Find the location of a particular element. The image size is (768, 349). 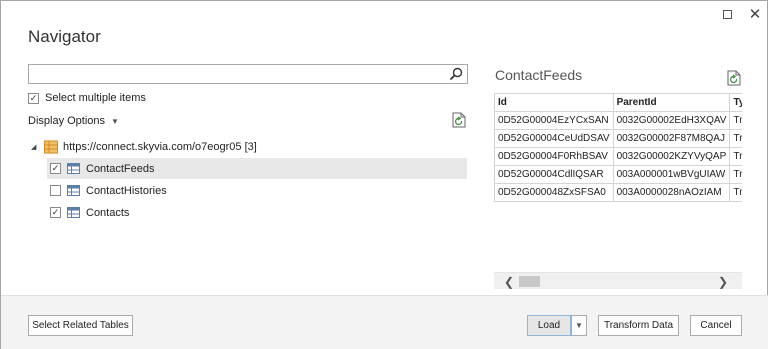

column-header: Id is located at coordinates (554, 102).